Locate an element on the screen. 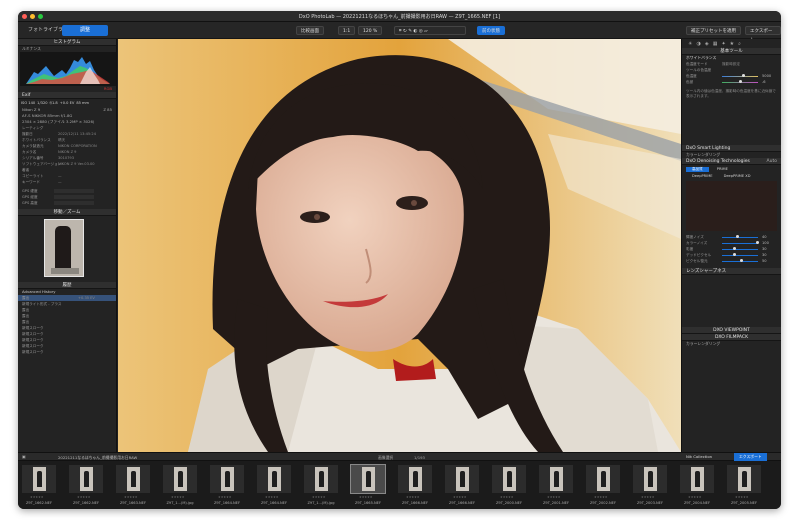 Image resolution: width=800 pixels, height=523 pixels. denoise-tab-deepprime: DeepPRIME is located at coordinates (702, 176).